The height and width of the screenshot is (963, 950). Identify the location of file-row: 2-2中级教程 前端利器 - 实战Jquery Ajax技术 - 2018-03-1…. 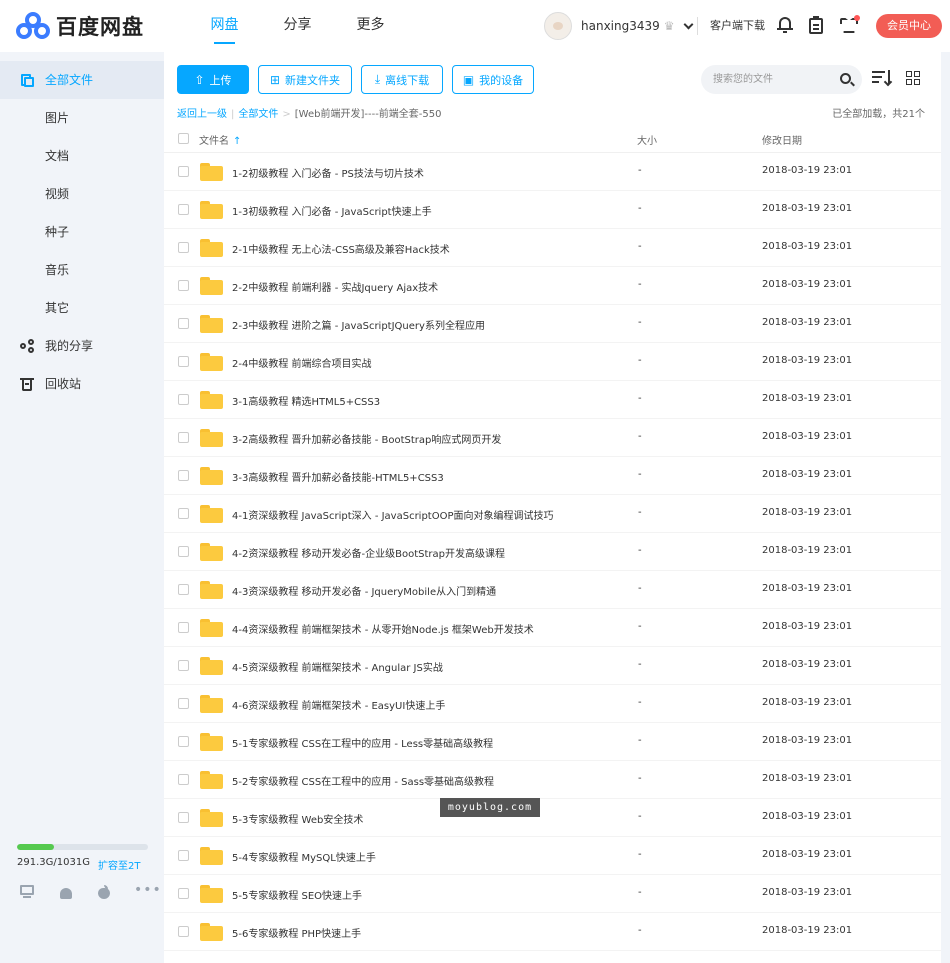
(552, 286).